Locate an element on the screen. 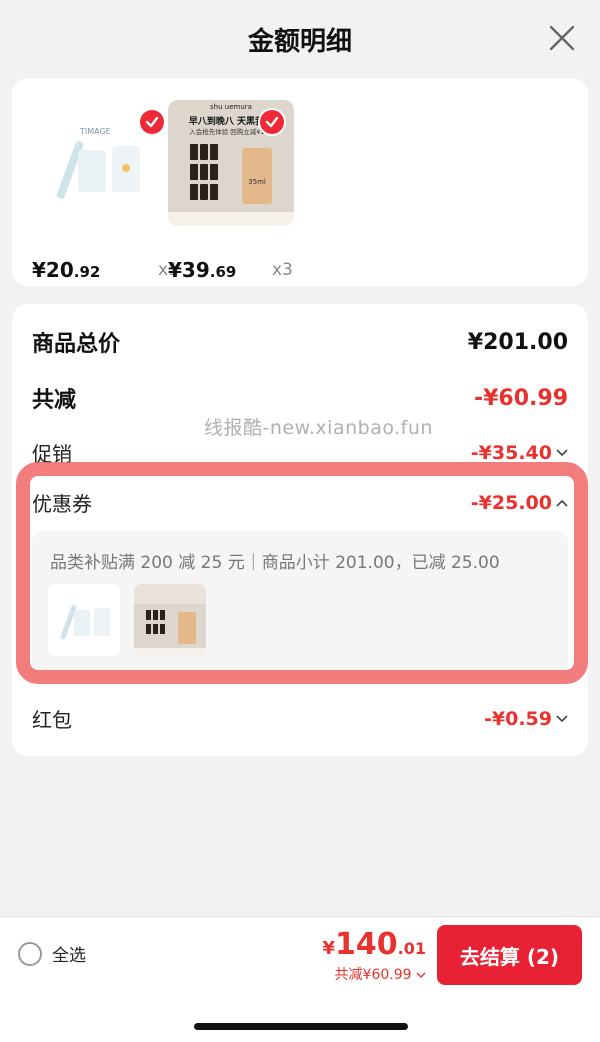 Image resolution: width=600 pixels, height=1042 pixels. red-packet-label: 红包 is located at coordinates (52, 720).